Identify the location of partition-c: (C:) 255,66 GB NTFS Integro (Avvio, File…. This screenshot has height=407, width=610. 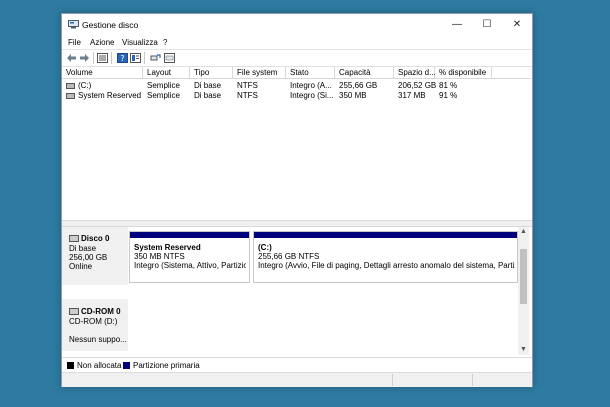
(385, 257).